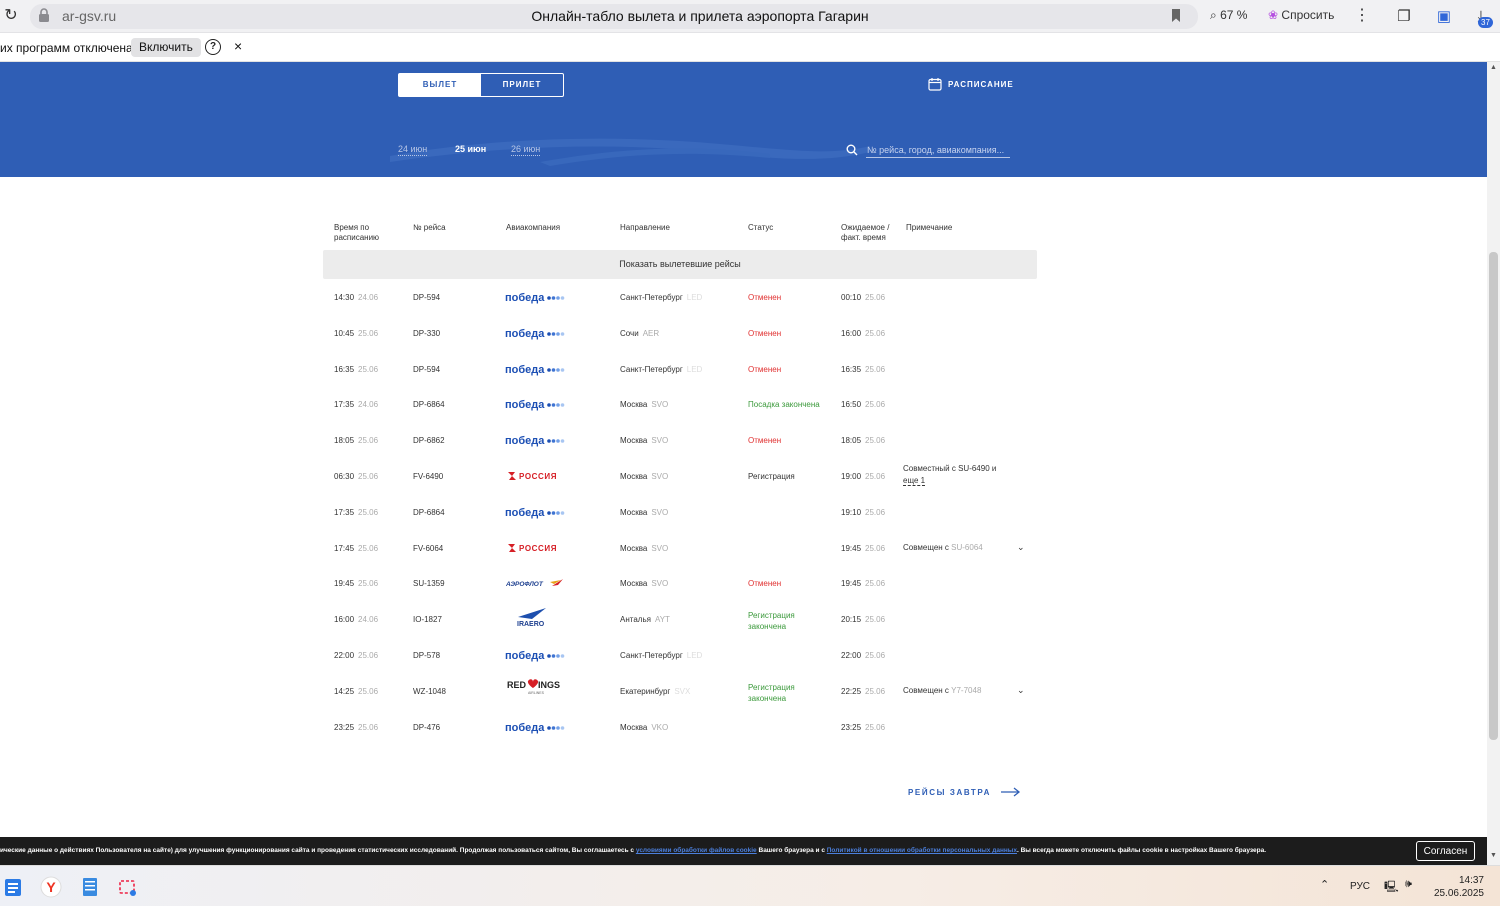 The image size is (1500, 906). Describe the element at coordinates (863, 655) in the screenshot. I see `expected-time: 22:00 25.06` at that location.